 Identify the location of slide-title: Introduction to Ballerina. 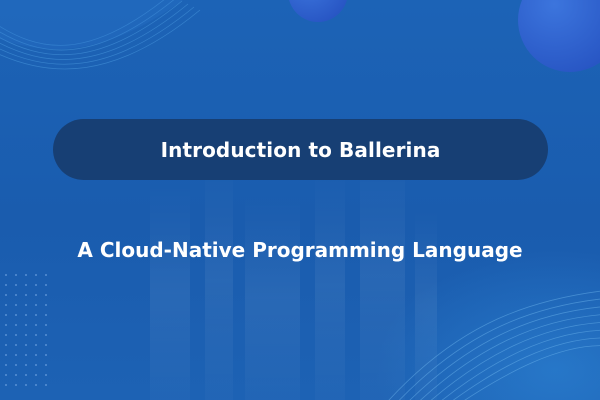
(300, 149).